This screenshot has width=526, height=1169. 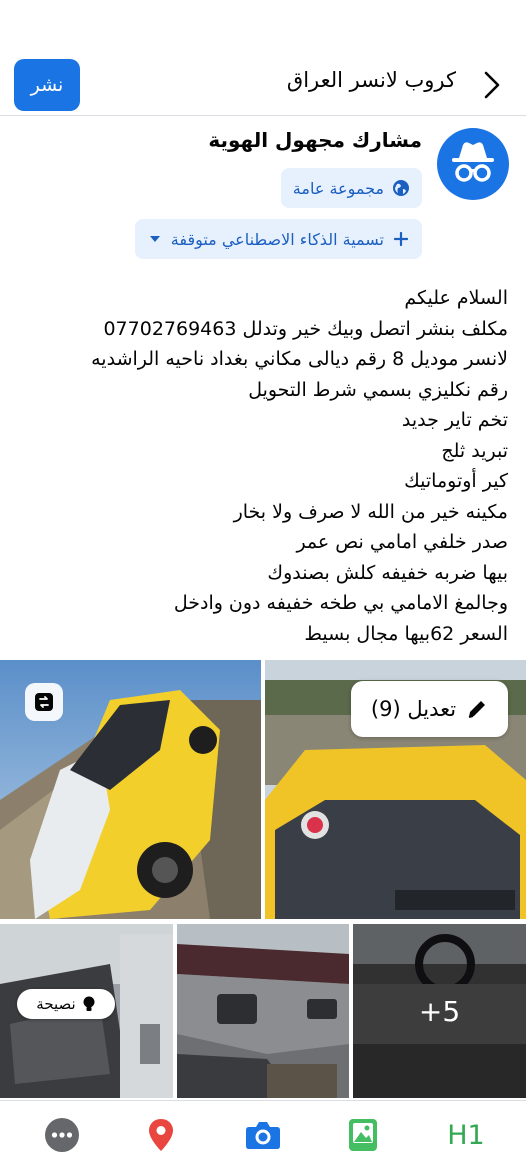 I want to click on ai-label-text: تسمية الذكاء الاصطناعي متوقفة, so click(x=277, y=239).